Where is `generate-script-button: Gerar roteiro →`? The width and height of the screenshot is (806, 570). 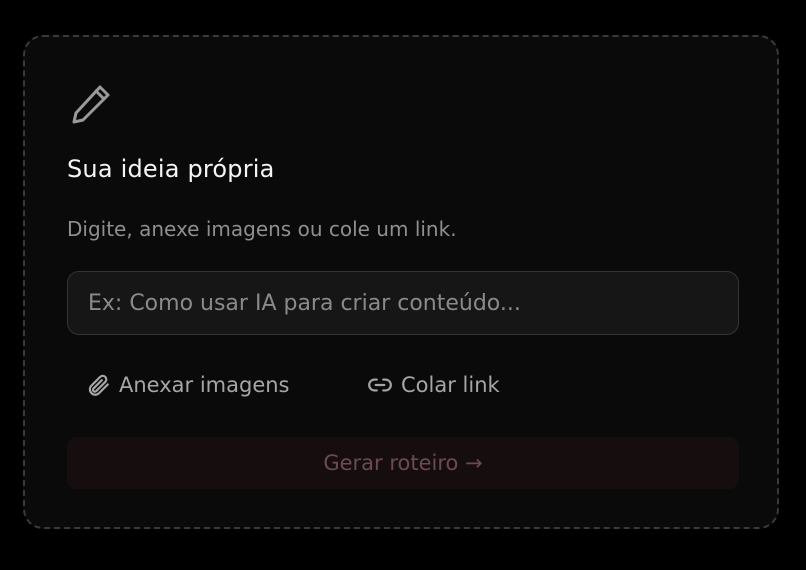 generate-script-button: Gerar roteiro → is located at coordinates (403, 463).